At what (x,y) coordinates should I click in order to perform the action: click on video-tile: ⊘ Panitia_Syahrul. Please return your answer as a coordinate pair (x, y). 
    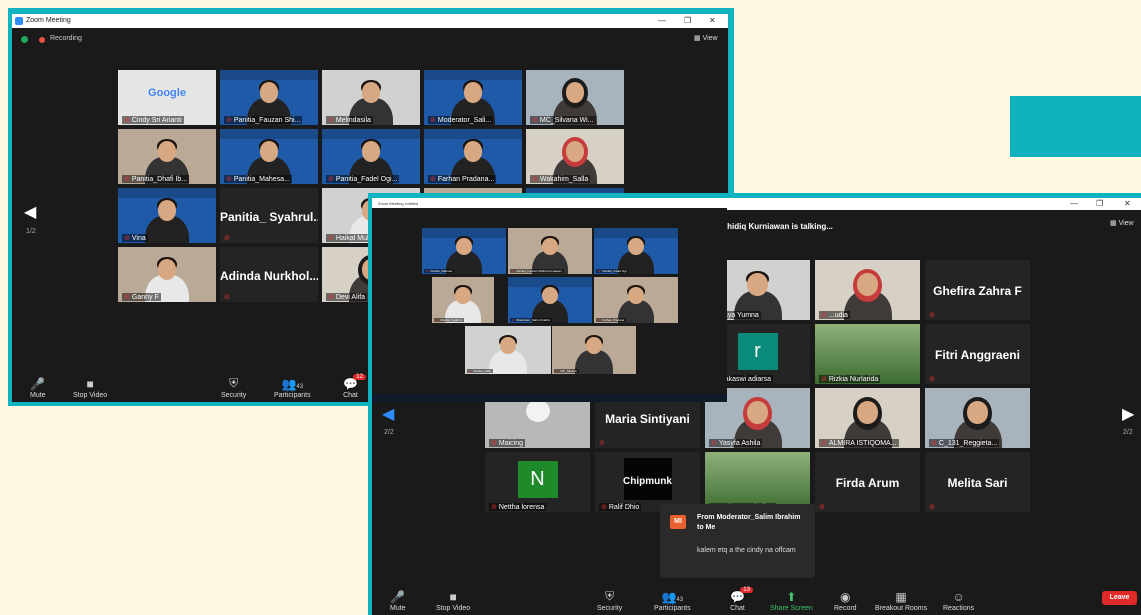
    Looking at the image, I should click on (463, 300).